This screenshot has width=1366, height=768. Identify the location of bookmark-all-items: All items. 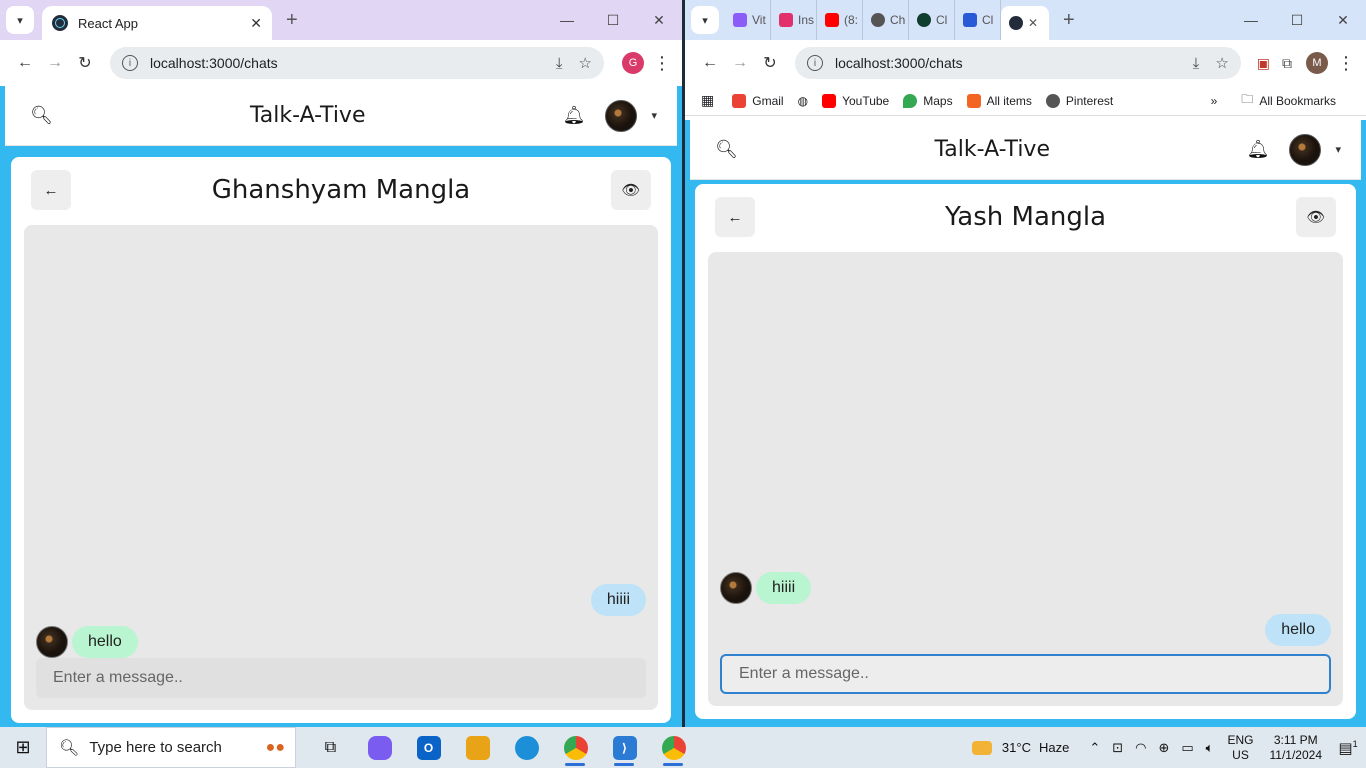
(999, 100).